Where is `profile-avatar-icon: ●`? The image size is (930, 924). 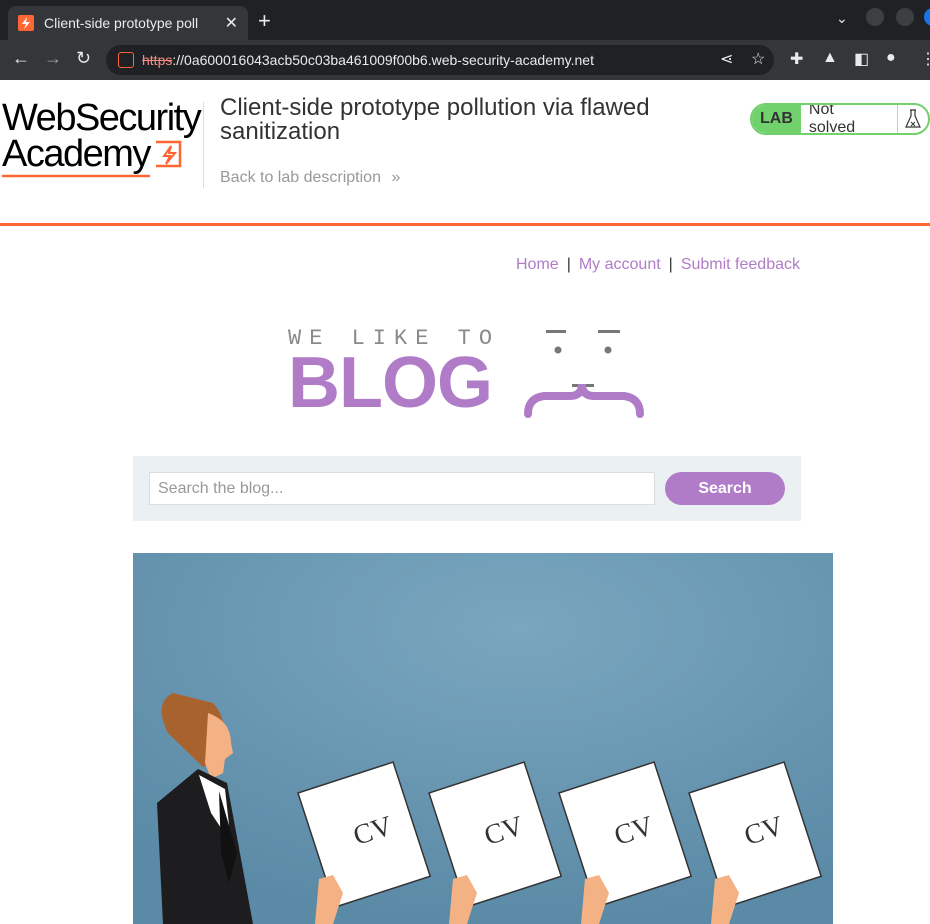
profile-avatar-icon: ● is located at coordinates (891, 58).